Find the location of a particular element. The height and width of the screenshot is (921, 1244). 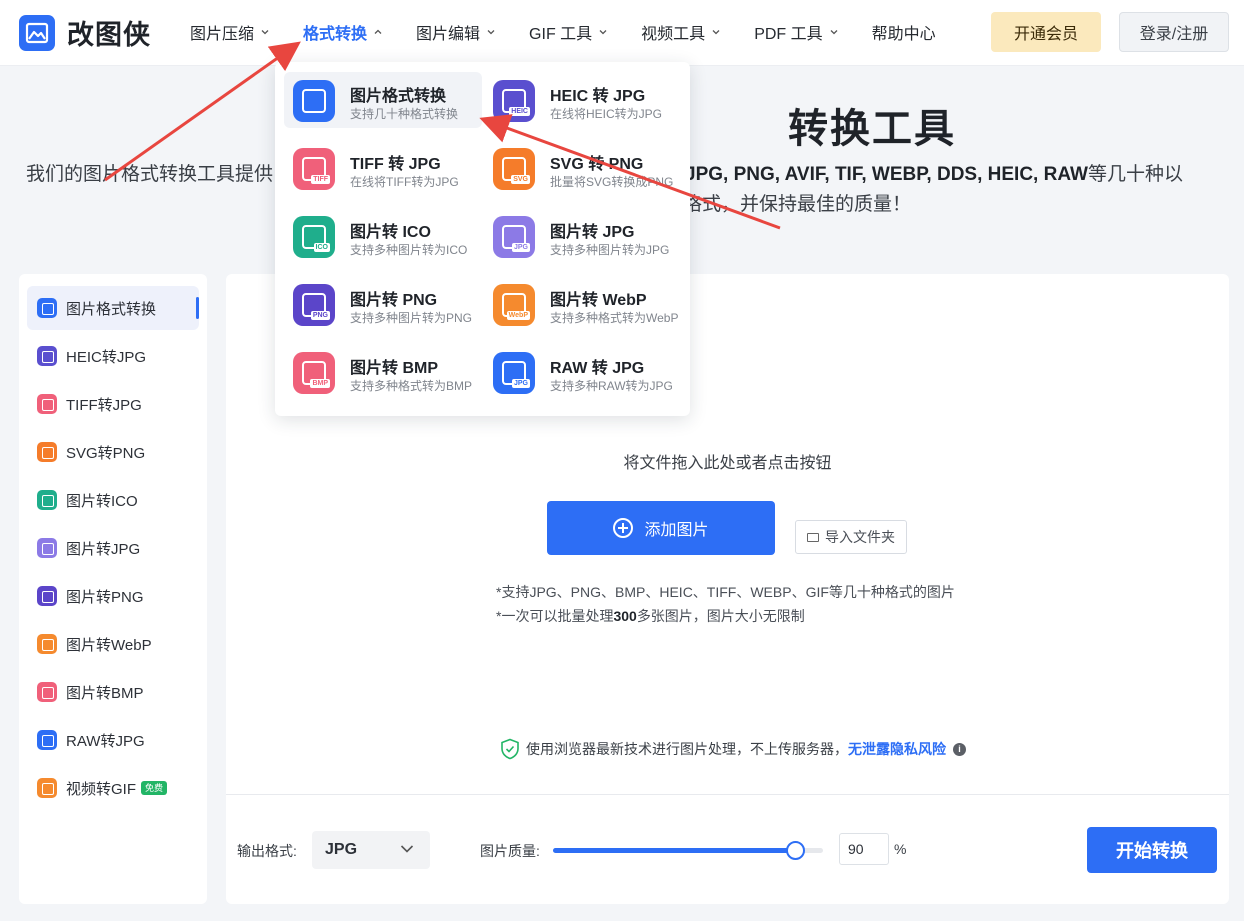

nav-label: 格式转换 is located at coordinates (335, 34).